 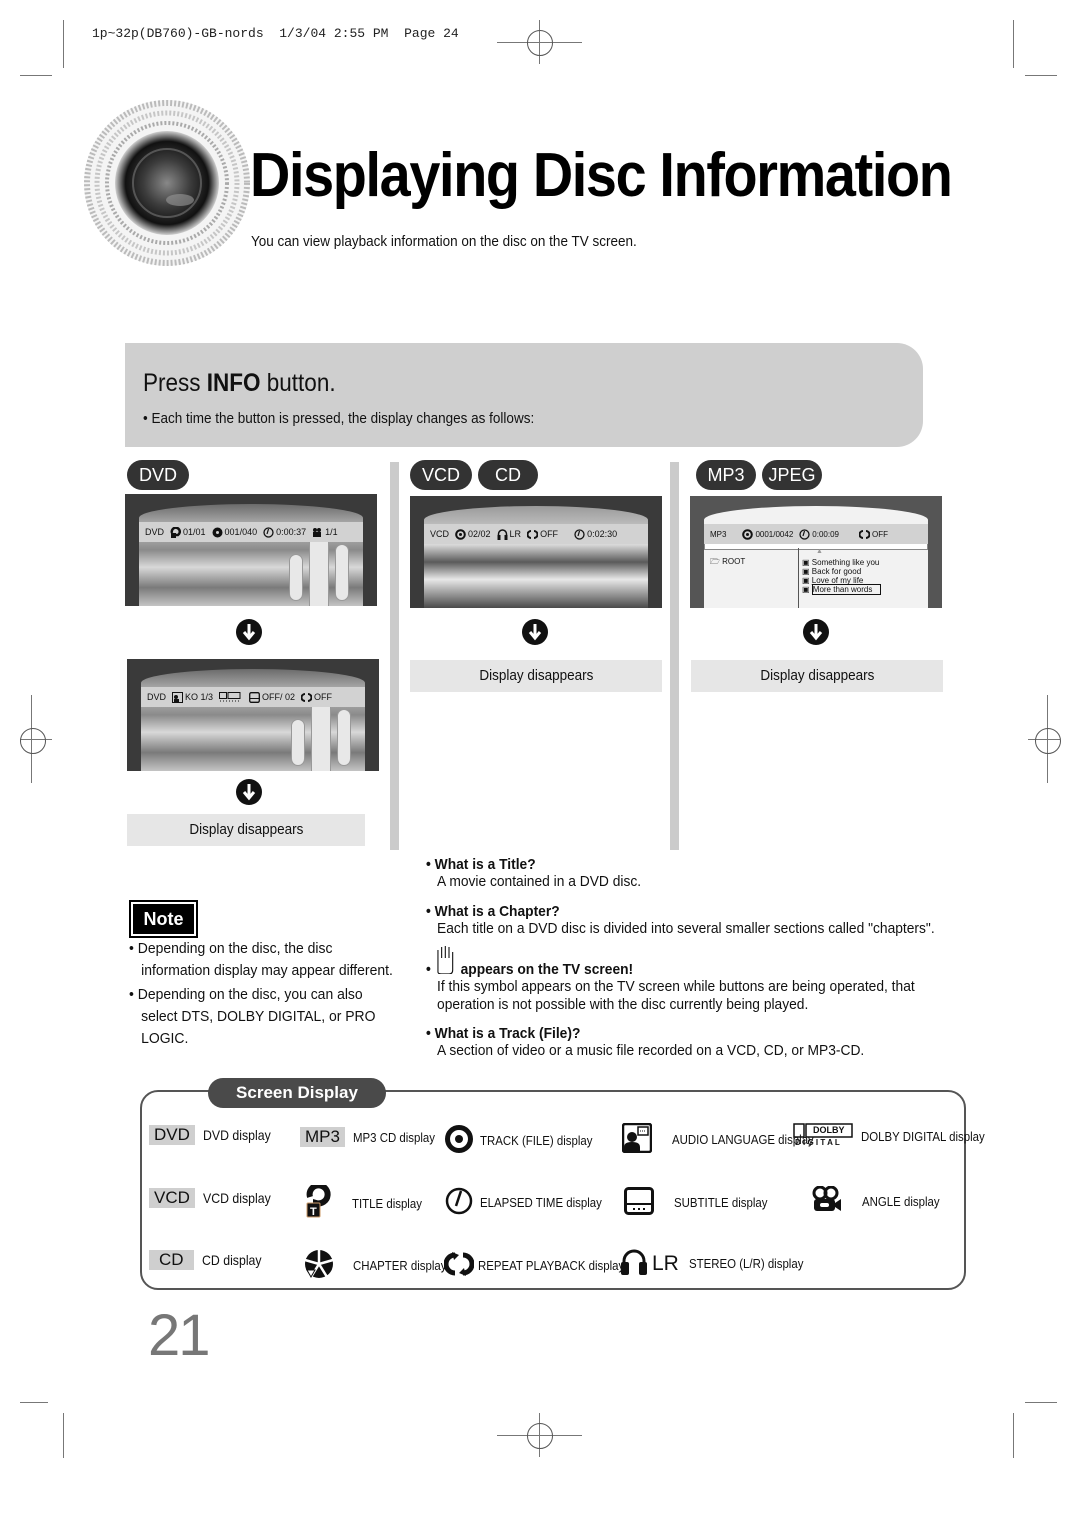 I want to click on print-date: 1/3/04, so click(x=303, y=33).